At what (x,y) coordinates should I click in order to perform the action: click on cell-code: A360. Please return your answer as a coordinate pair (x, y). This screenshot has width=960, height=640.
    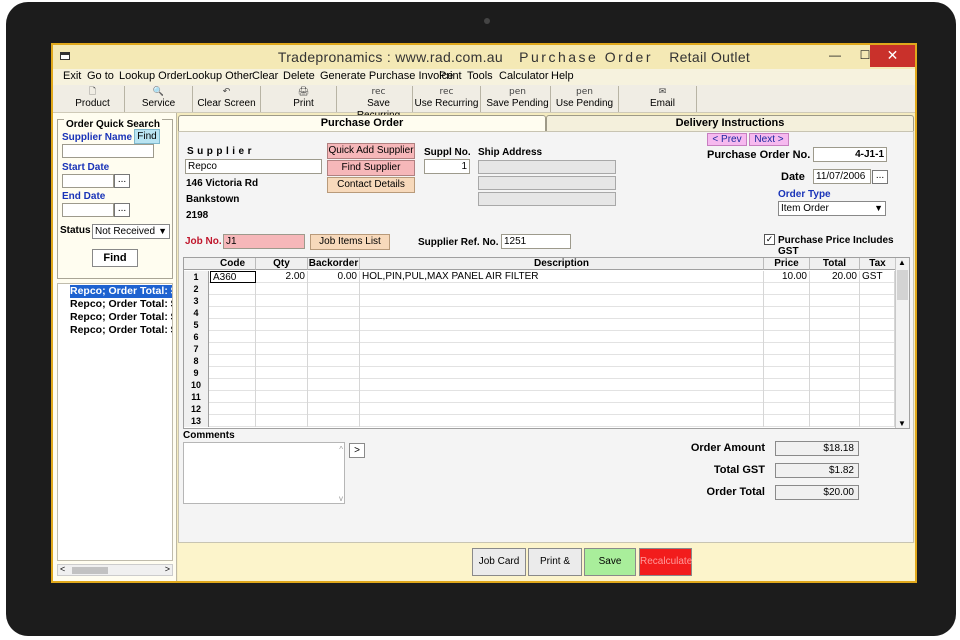
    Looking at the image, I should click on (233, 277).